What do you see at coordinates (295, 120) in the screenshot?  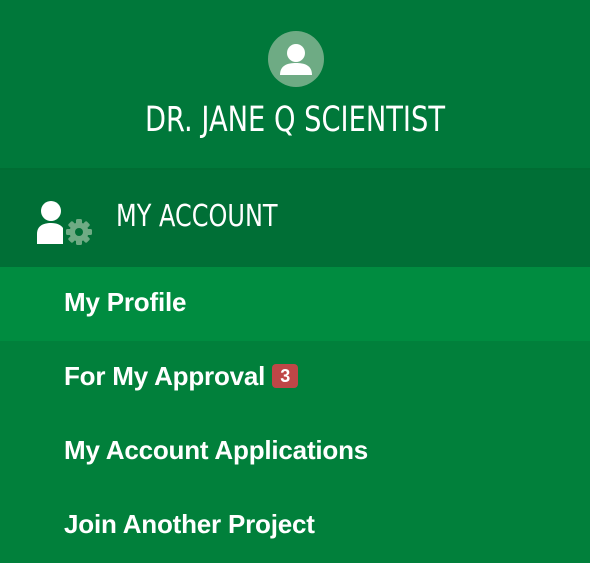 I see `user-name: DR. JANE Q SCIENTIST` at bounding box center [295, 120].